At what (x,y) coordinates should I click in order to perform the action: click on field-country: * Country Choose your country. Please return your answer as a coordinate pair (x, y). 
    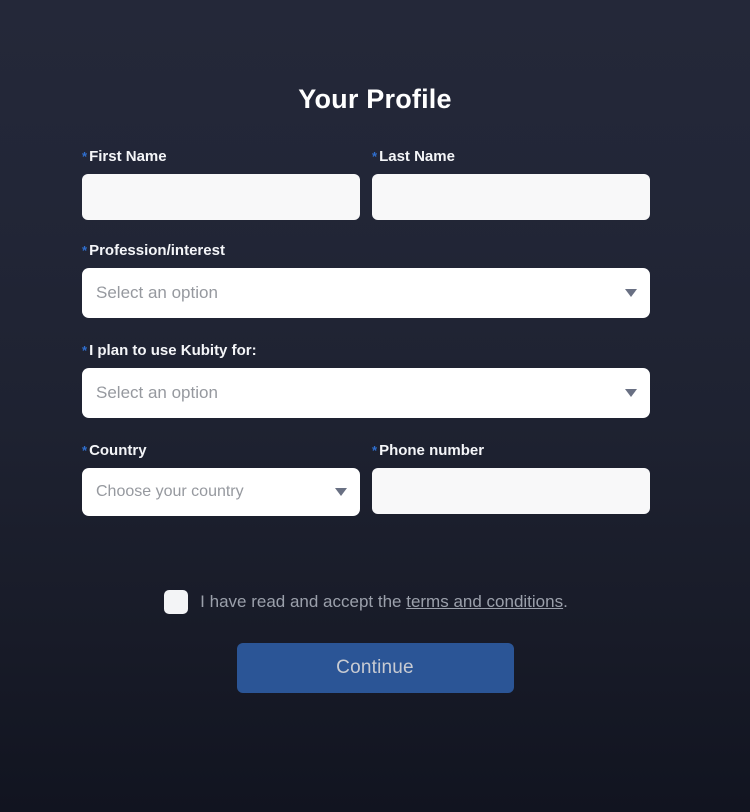
    Looking at the image, I should click on (221, 479).